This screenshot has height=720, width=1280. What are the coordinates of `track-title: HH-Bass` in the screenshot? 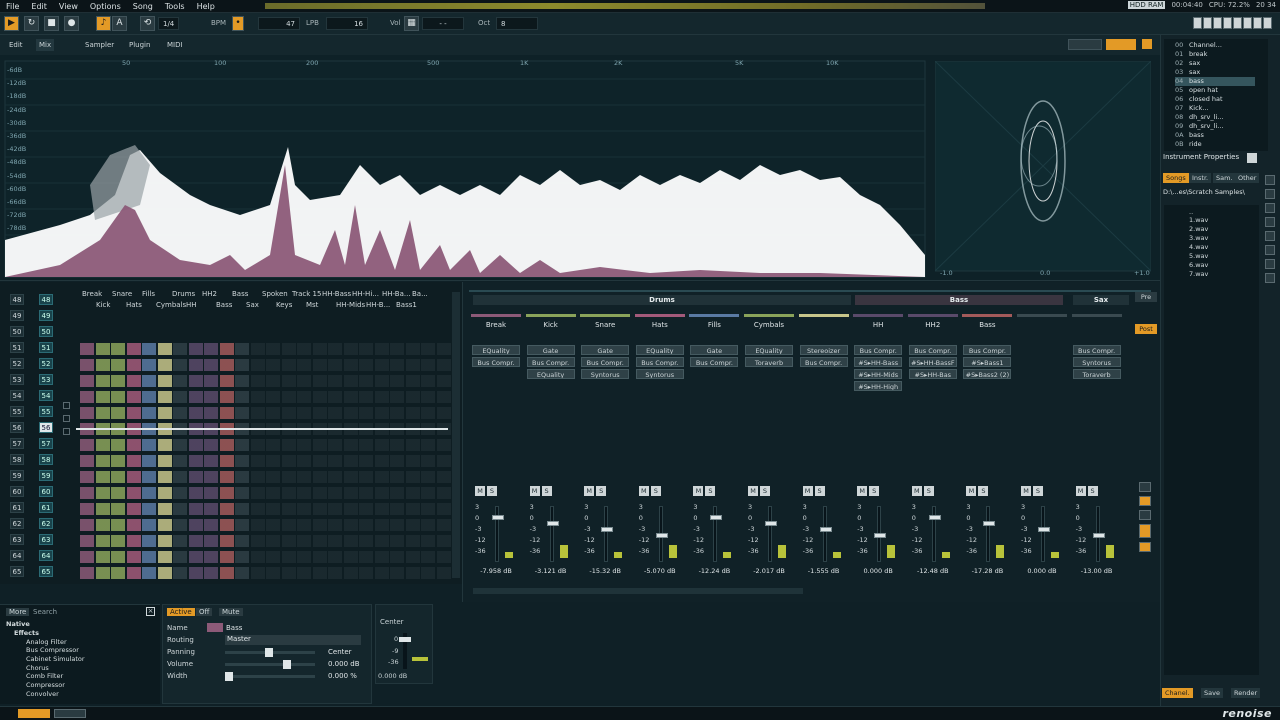 It's located at (336, 294).